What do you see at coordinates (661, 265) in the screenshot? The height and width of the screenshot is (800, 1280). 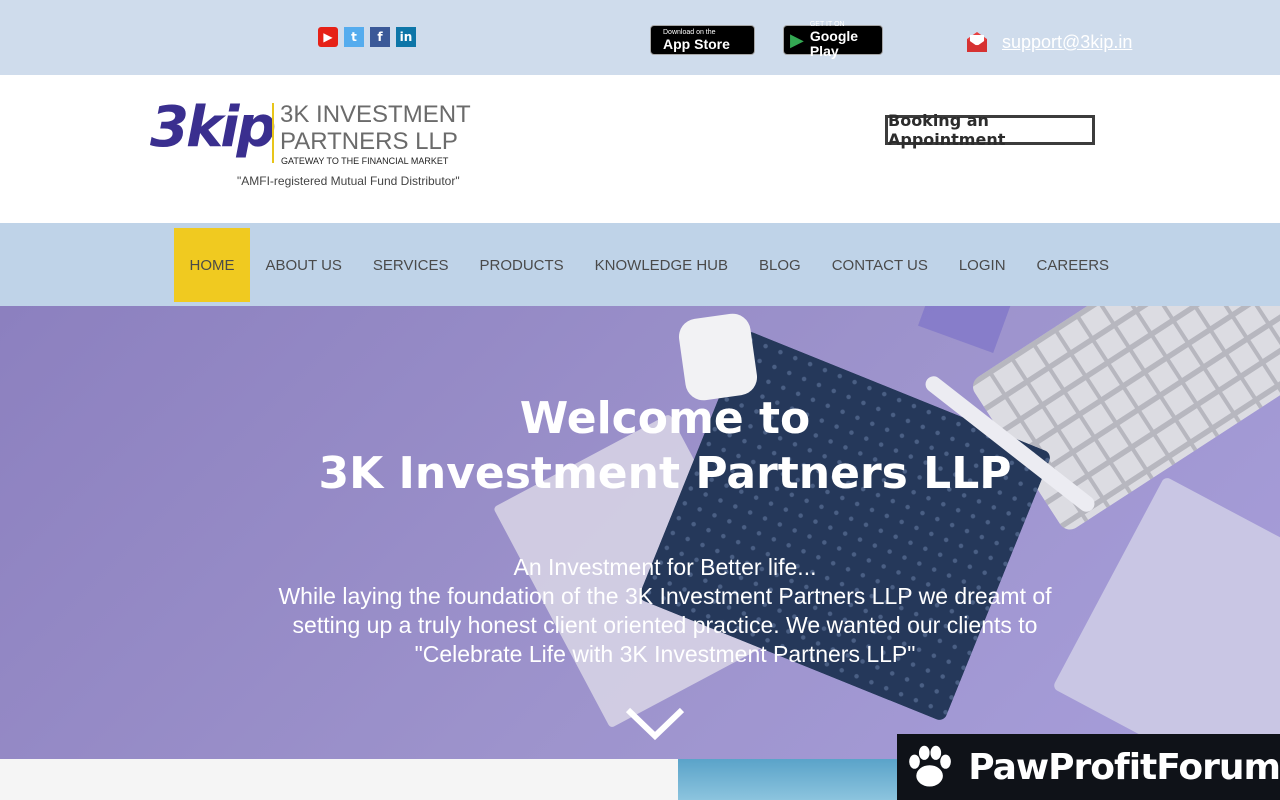 I see `nav-item-knowledge-hub: KNOWLEDGE HUB` at bounding box center [661, 265].